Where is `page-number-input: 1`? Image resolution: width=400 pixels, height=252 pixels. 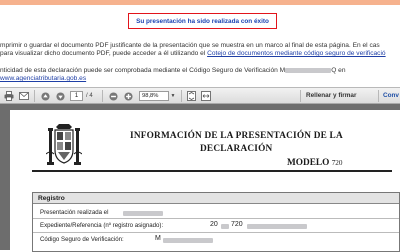
page-number-input: 1 is located at coordinates (76, 96).